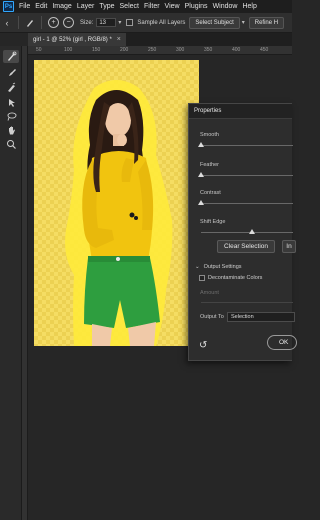  Describe the element at coordinates (11, 72) in the screenshot. I see `brush-tool-icon` at that location.